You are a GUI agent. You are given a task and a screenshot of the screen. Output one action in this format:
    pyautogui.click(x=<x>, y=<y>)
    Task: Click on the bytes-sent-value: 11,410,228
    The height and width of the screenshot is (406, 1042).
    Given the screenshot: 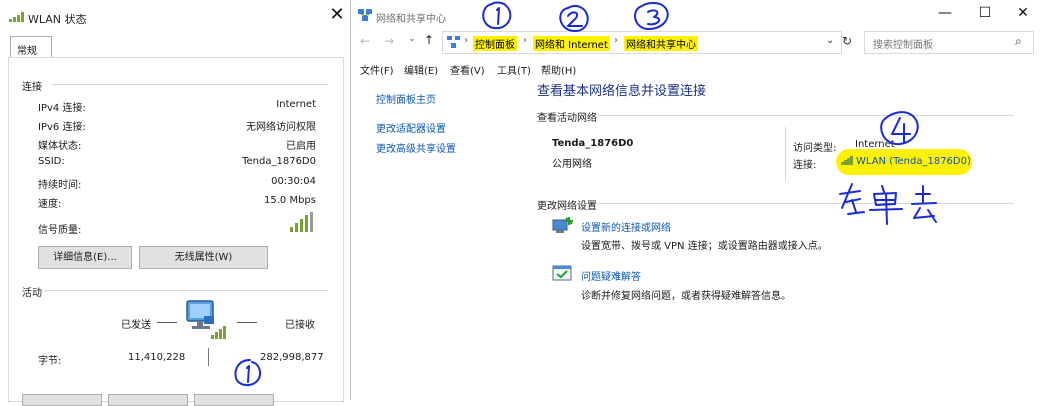 What is the action you would take?
    pyautogui.click(x=157, y=357)
    